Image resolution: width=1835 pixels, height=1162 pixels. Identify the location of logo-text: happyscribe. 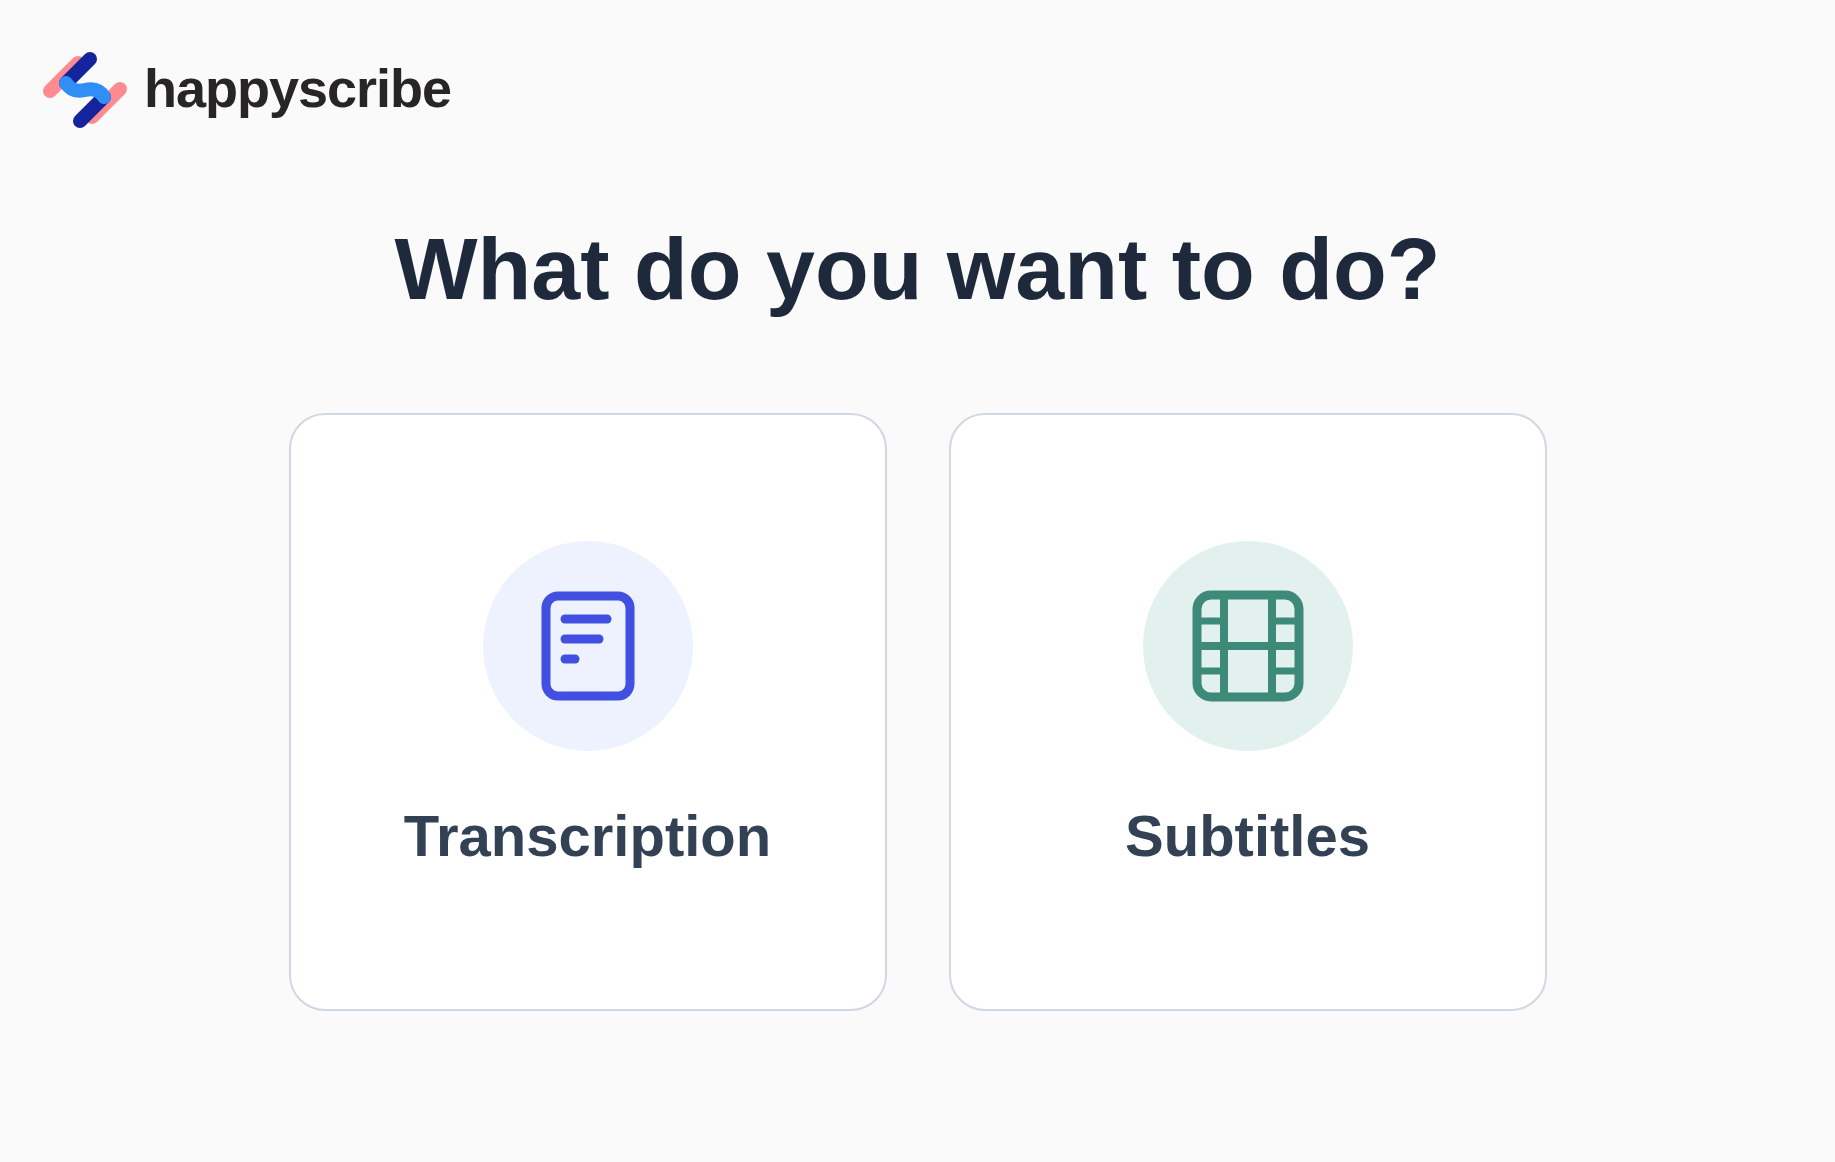
(298, 90).